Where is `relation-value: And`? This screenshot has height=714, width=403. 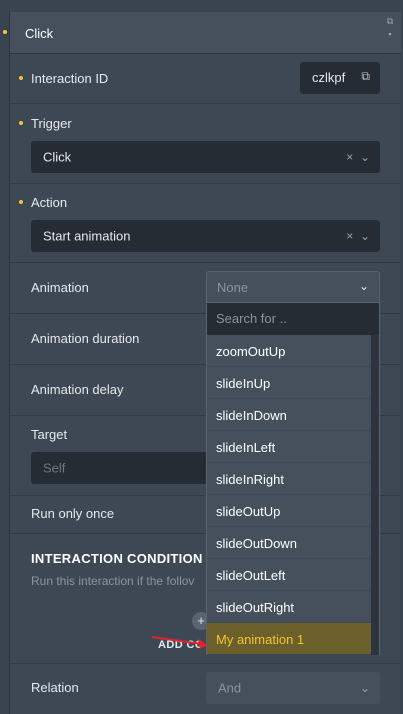 relation-value: And is located at coordinates (230, 688).